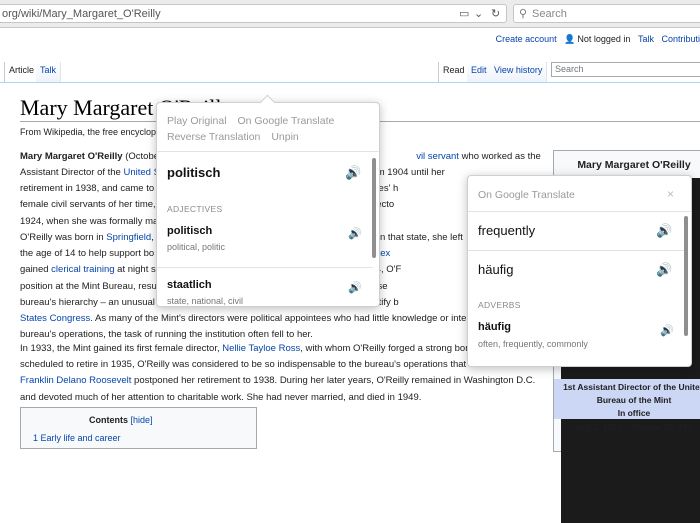 This screenshot has height=523, width=700. Describe the element at coordinates (631, 387) in the screenshot. I see `caption-line-1: 1st Assistant Director of the United` at that location.